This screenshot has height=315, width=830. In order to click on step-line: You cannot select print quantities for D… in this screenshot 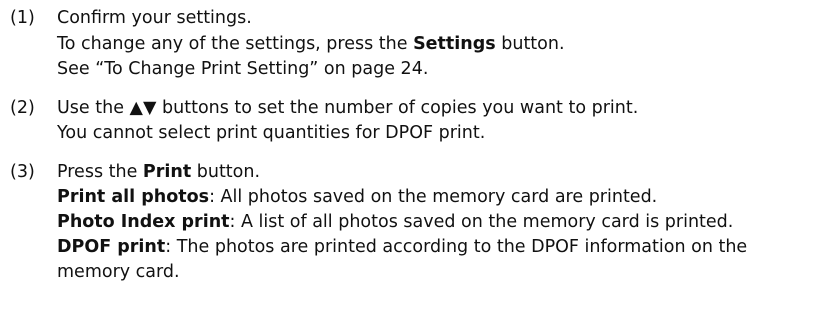, I will do `click(271, 133)`.